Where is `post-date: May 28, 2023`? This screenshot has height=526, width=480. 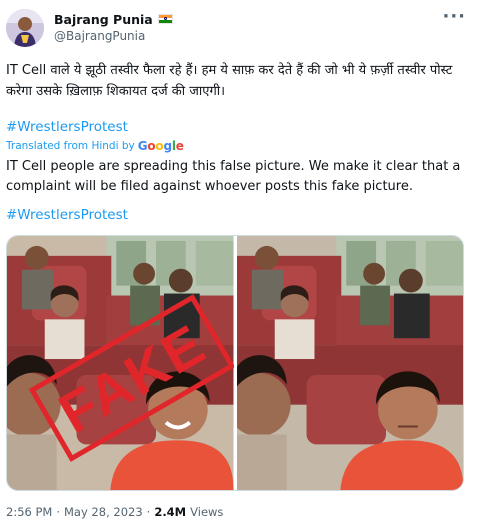
post-date: May 28, 2023 is located at coordinates (103, 512).